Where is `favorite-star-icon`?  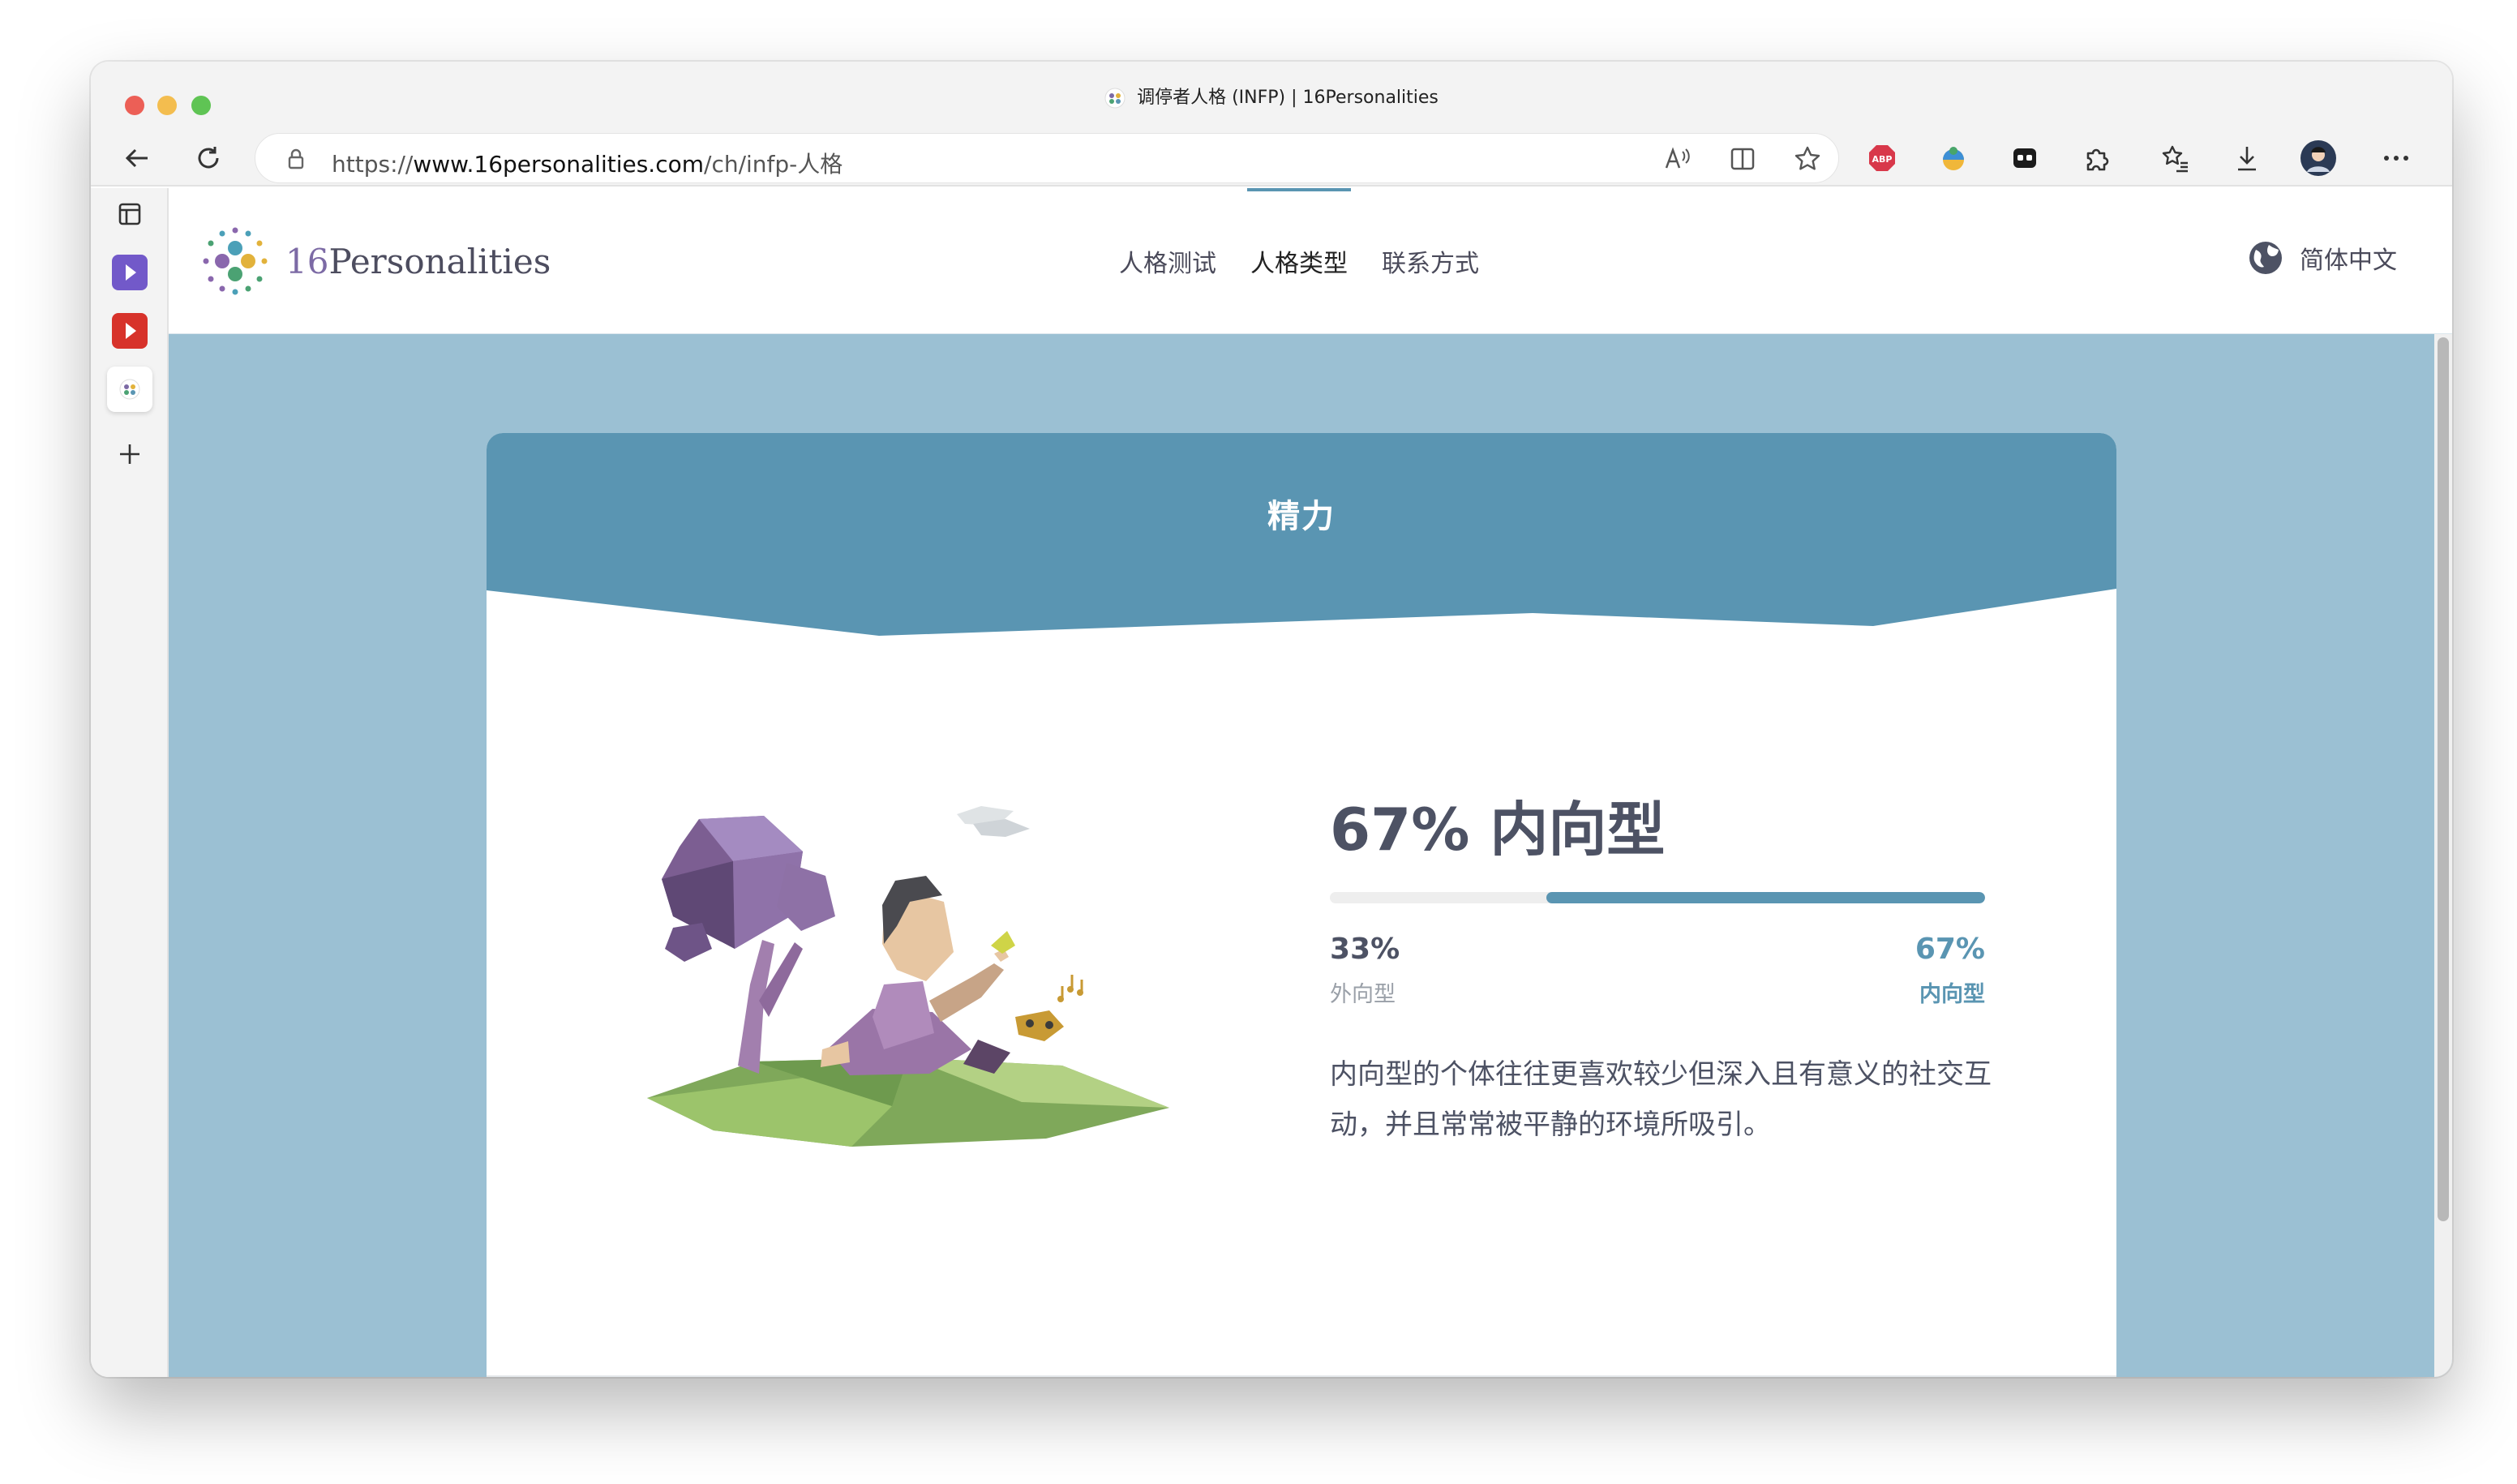 favorite-star-icon is located at coordinates (1807, 159).